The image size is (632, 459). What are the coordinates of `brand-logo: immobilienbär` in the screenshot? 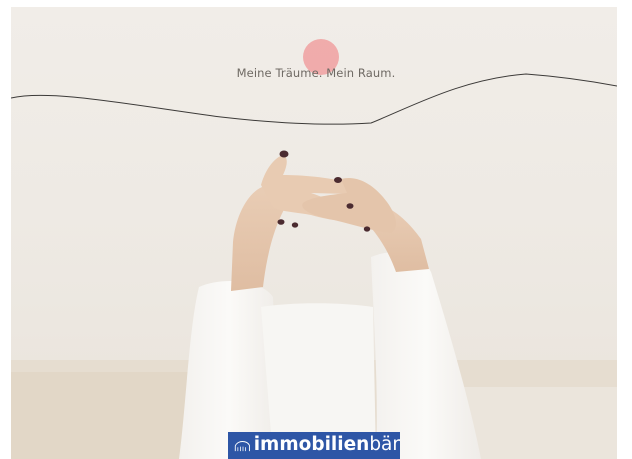 It's located at (314, 445).